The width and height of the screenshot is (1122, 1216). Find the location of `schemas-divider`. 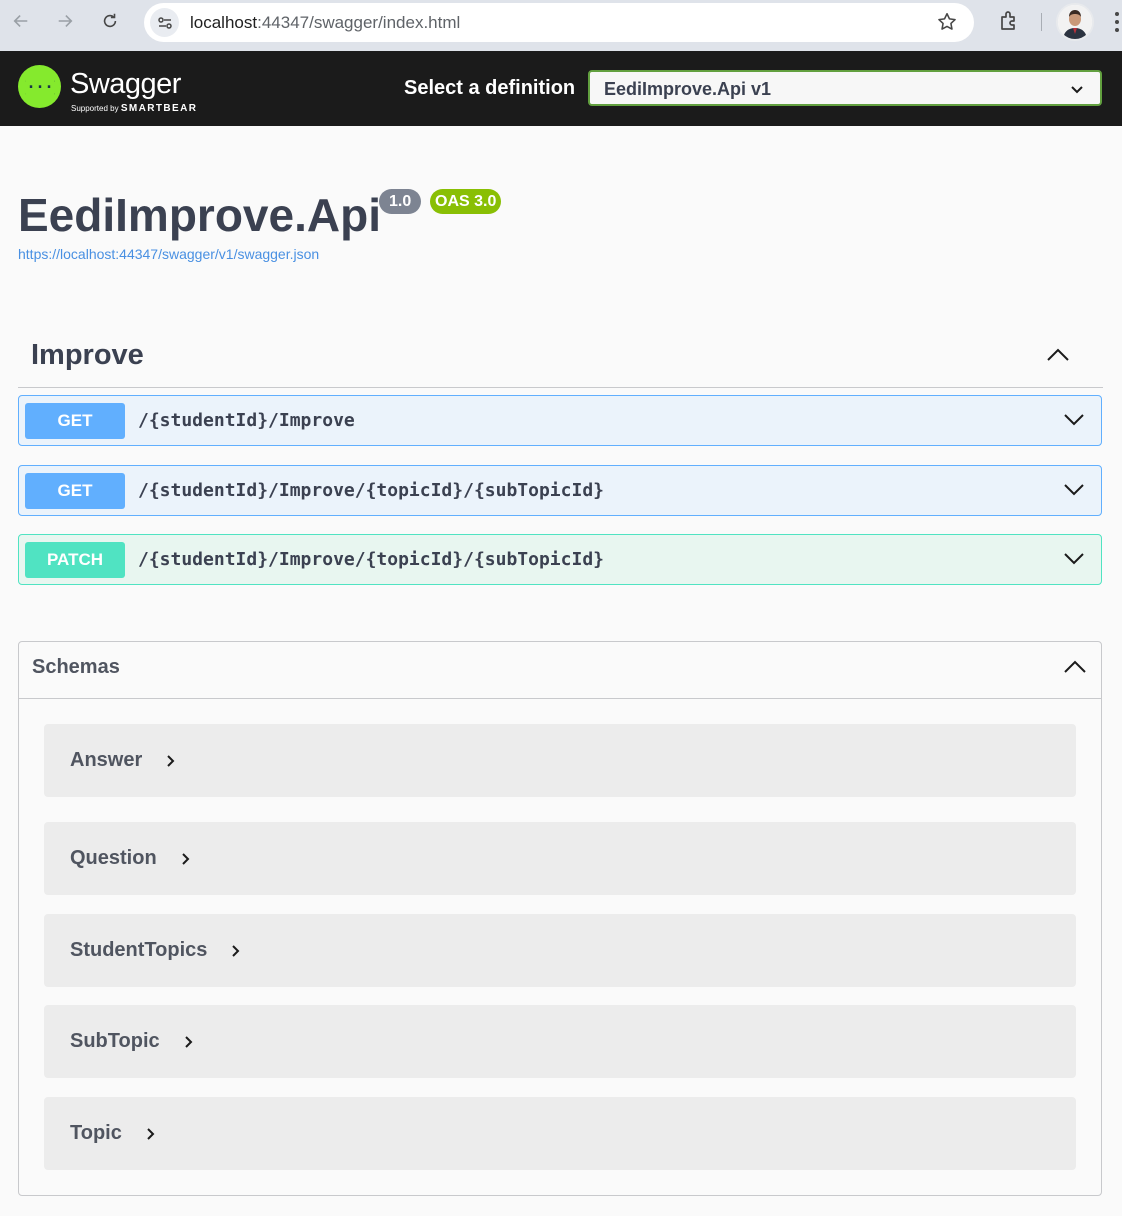

schemas-divider is located at coordinates (560, 698).